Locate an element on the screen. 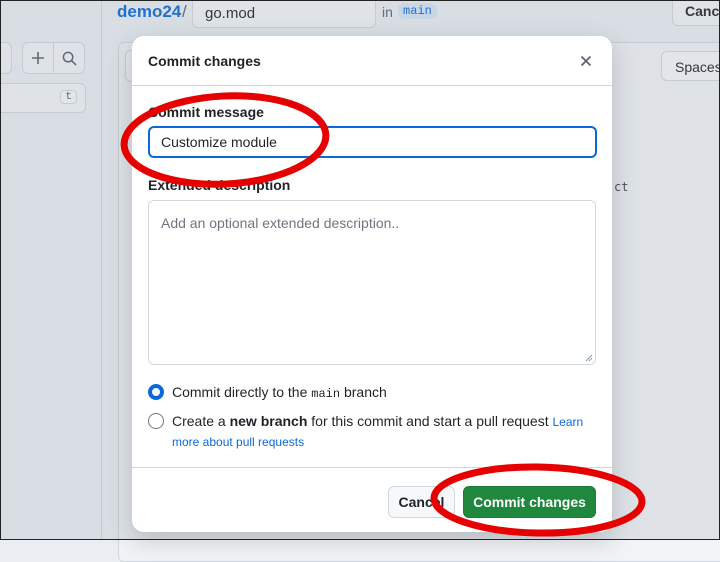 The image size is (720, 562). dialog-footer: Cancel Commit changes is located at coordinates (372, 499).